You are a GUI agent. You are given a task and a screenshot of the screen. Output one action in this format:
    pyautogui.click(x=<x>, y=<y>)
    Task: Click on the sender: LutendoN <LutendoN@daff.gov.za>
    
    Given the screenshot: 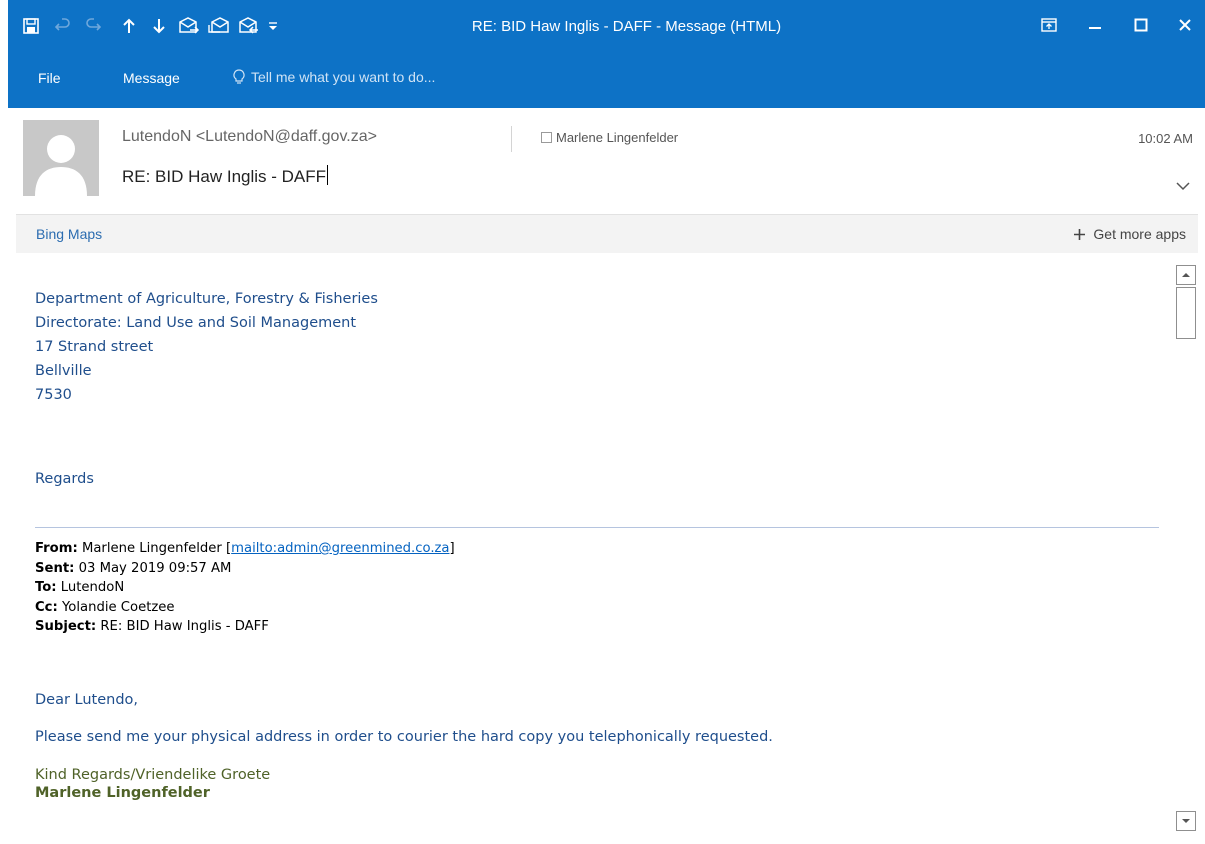 What is the action you would take?
    pyautogui.click(x=249, y=137)
    